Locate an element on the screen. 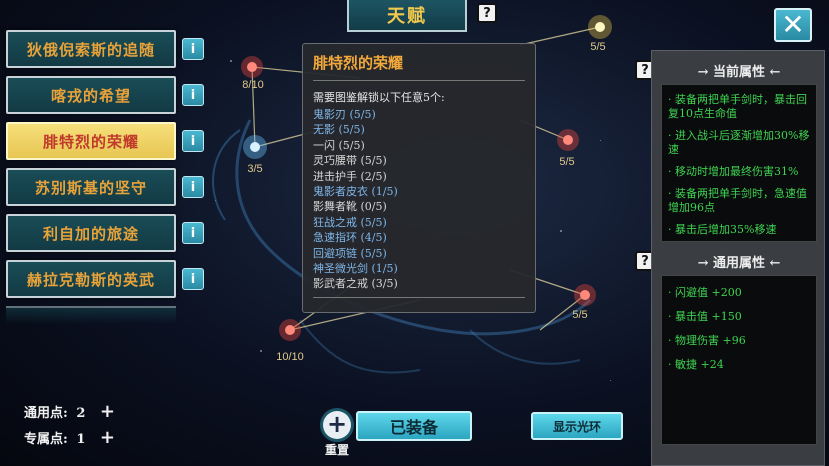 The image size is (829, 466). tooltip-item: 影舞者靴 (0/5) is located at coordinates (350, 207).